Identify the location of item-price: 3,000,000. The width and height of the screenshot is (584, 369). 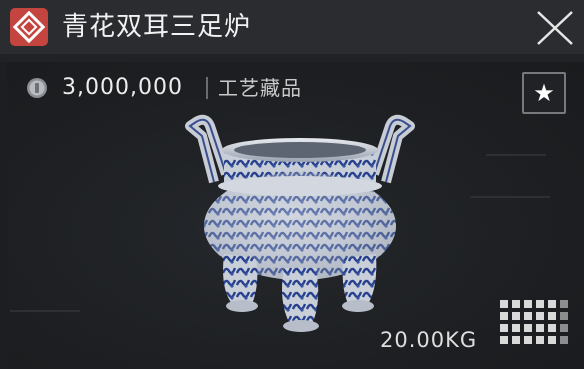
(122, 87).